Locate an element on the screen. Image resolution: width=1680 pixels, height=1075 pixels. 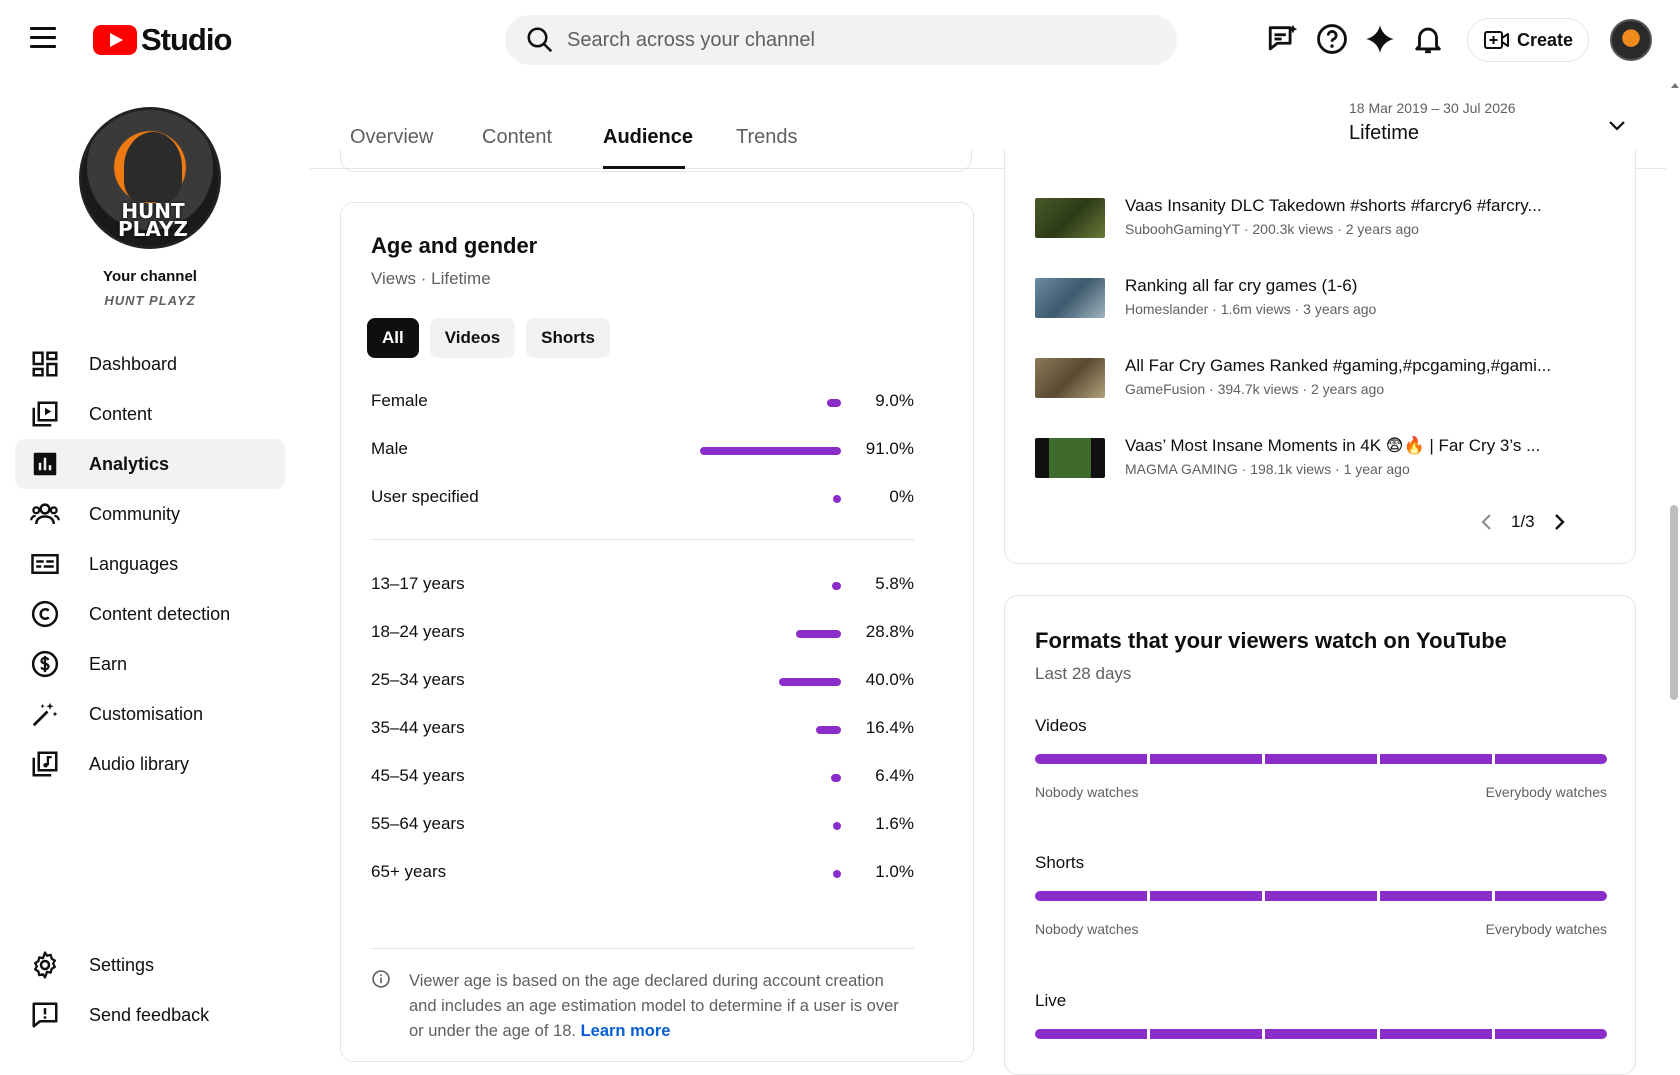
avatar-character is located at coordinates (153, 167).